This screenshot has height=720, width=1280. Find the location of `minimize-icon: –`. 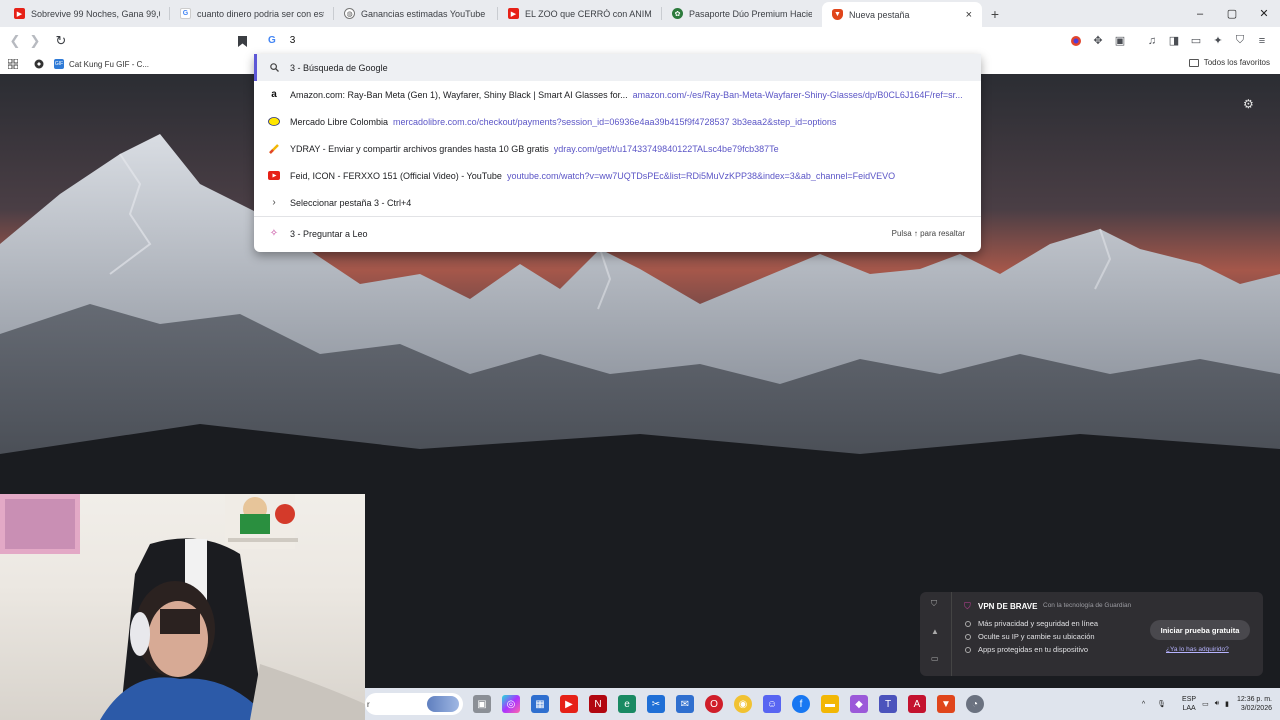

minimize-icon: – is located at coordinates (1200, 13).